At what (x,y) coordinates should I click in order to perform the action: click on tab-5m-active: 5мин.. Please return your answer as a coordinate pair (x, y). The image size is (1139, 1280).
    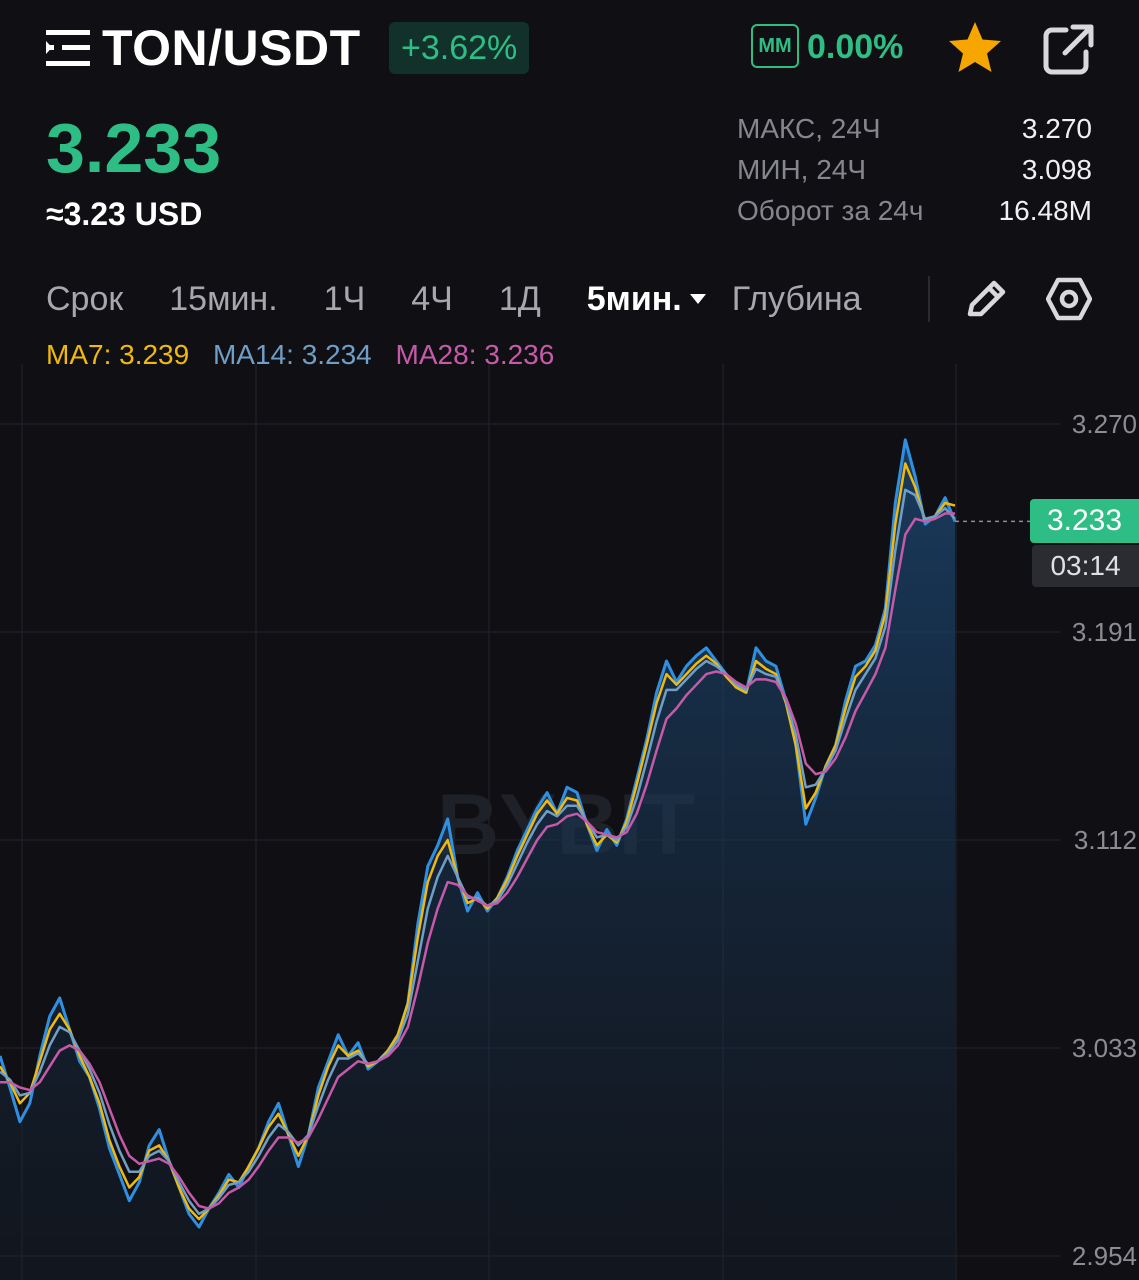
    Looking at the image, I should click on (646, 299).